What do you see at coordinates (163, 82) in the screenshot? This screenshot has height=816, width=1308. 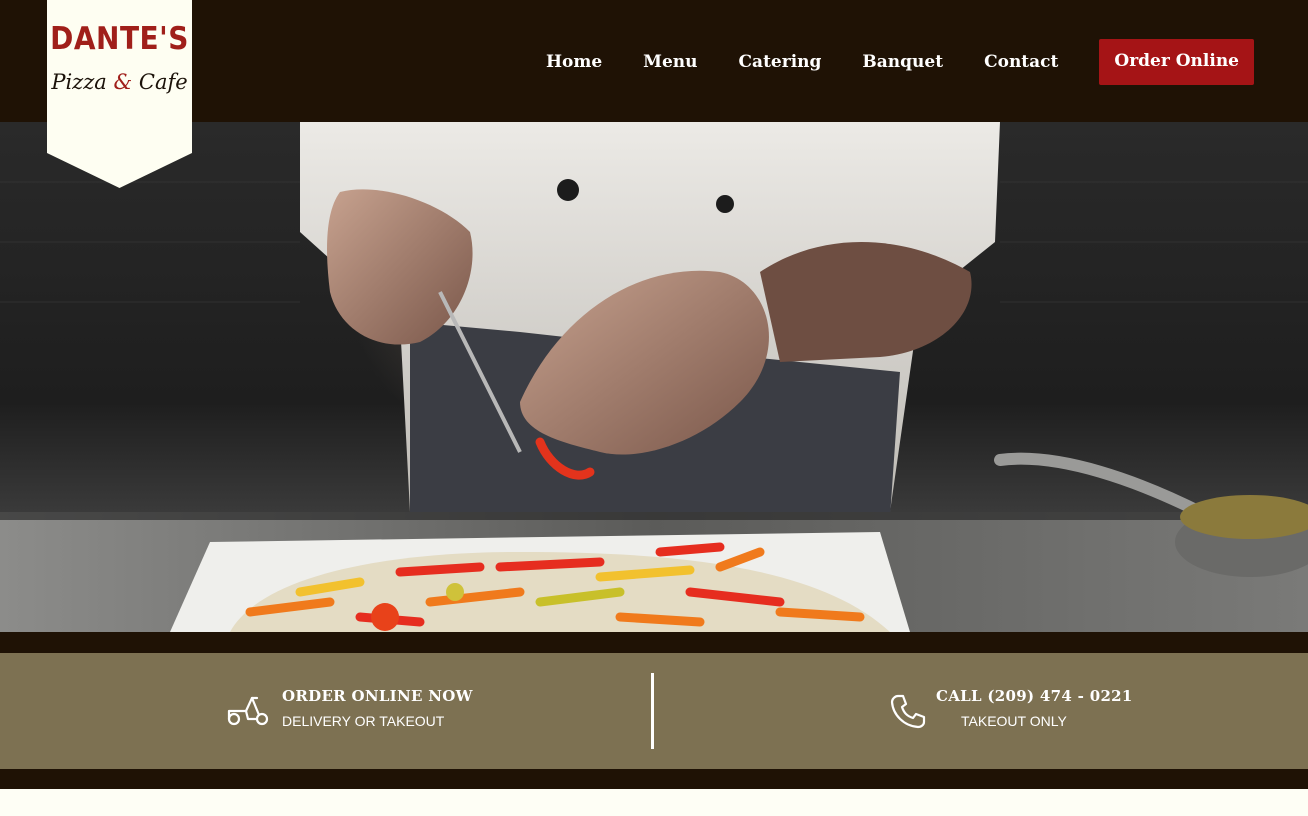 I see `logo-tagline-cafe: Cafe` at bounding box center [163, 82].